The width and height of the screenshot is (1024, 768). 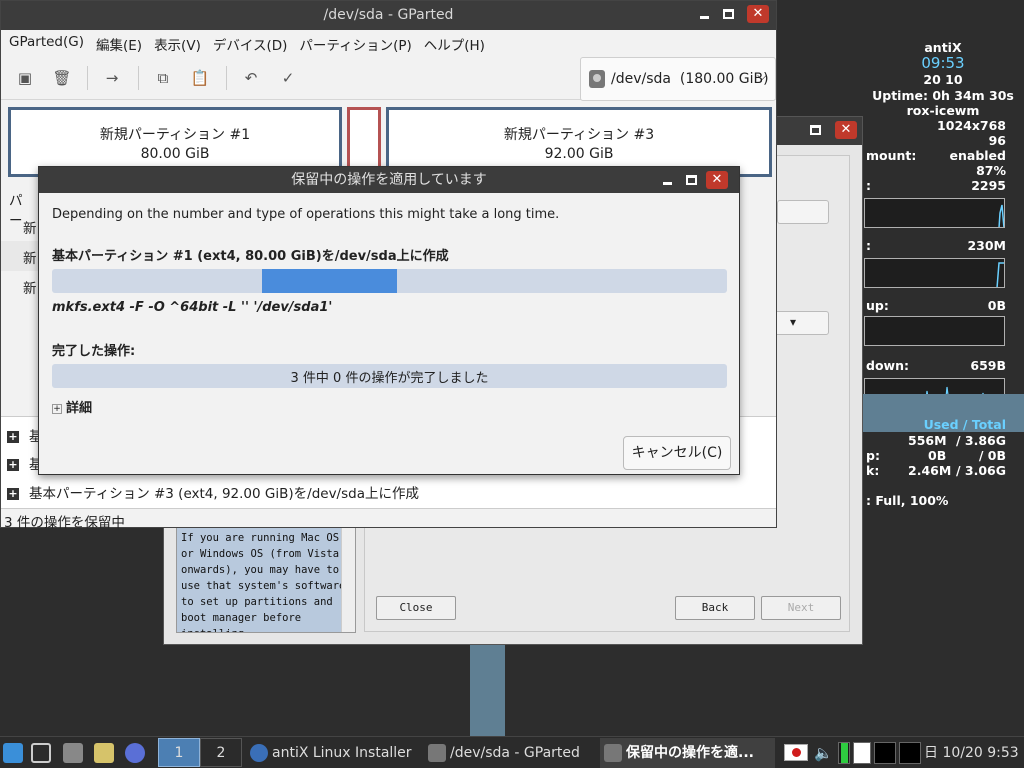 What do you see at coordinates (25, 78) in the screenshot?
I see `new-partition-icon: ▣` at bounding box center [25, 78].